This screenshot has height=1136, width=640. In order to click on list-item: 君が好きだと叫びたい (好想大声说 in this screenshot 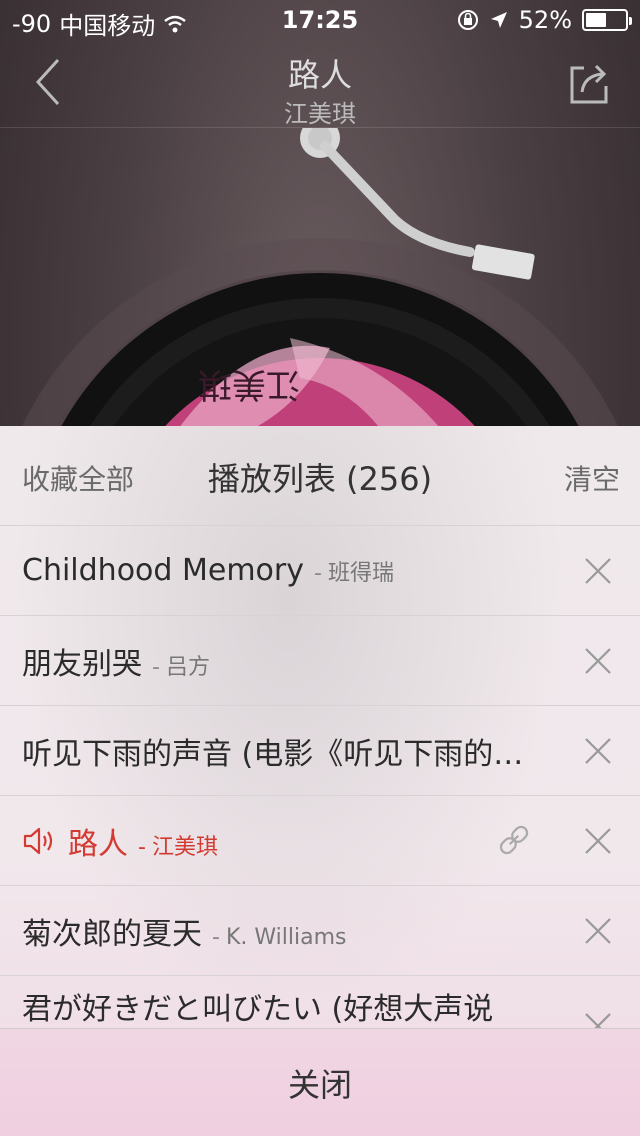, I will do `click(320, 1007)`.